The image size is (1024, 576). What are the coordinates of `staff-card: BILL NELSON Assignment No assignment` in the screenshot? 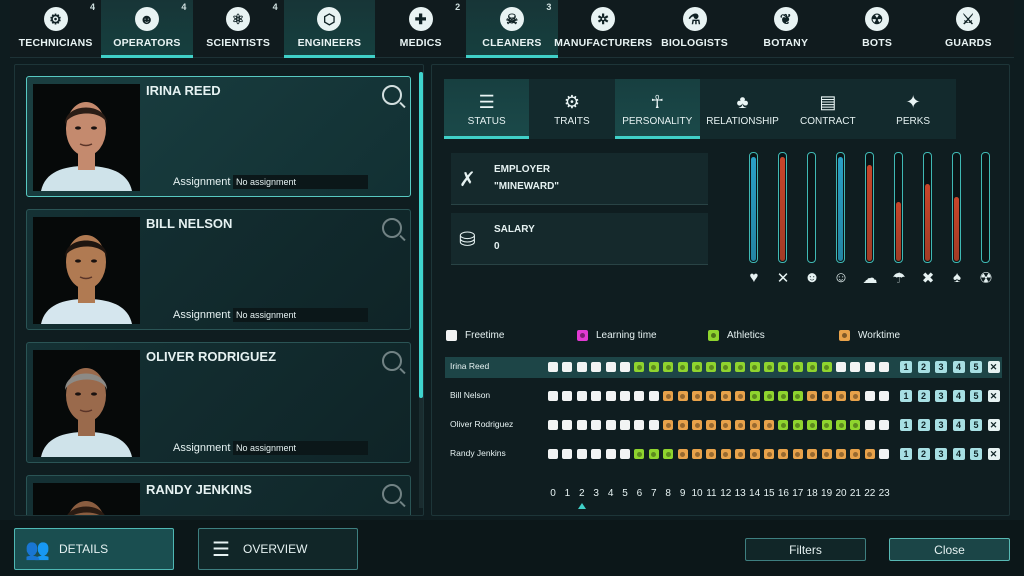 It's located at (218, 269).